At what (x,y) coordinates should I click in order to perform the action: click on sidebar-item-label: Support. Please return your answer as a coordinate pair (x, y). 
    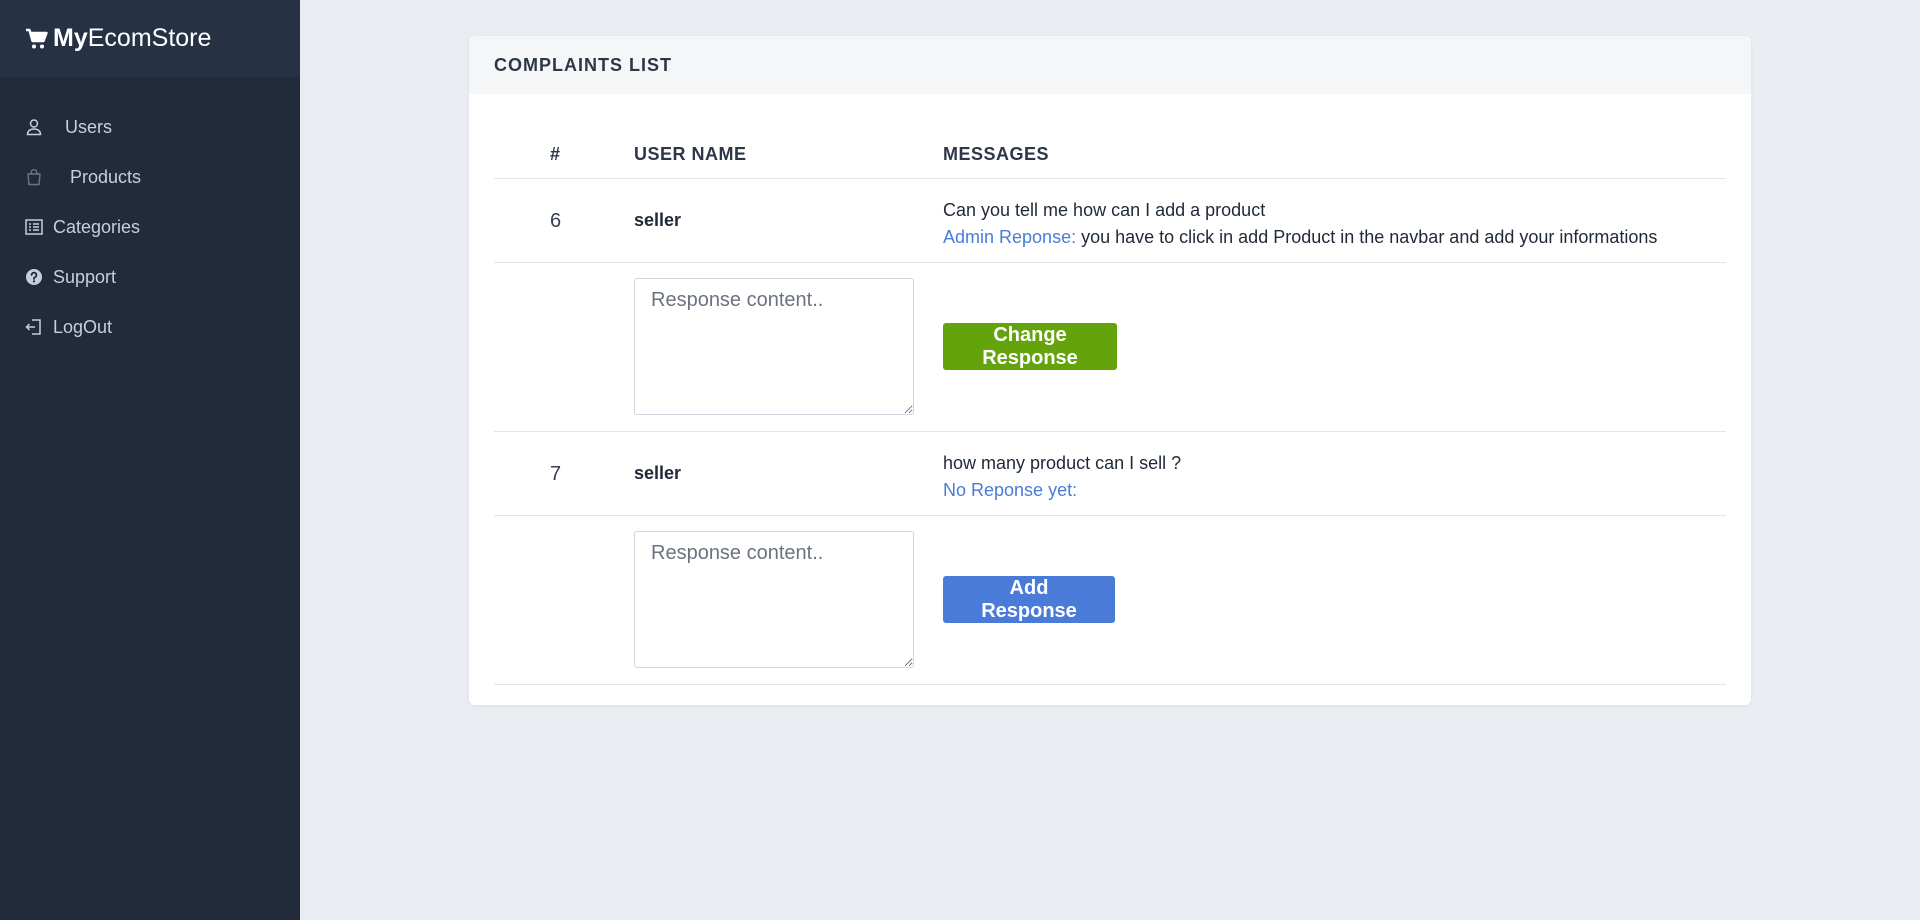
    Looking at the image, I should click on (85, 276).